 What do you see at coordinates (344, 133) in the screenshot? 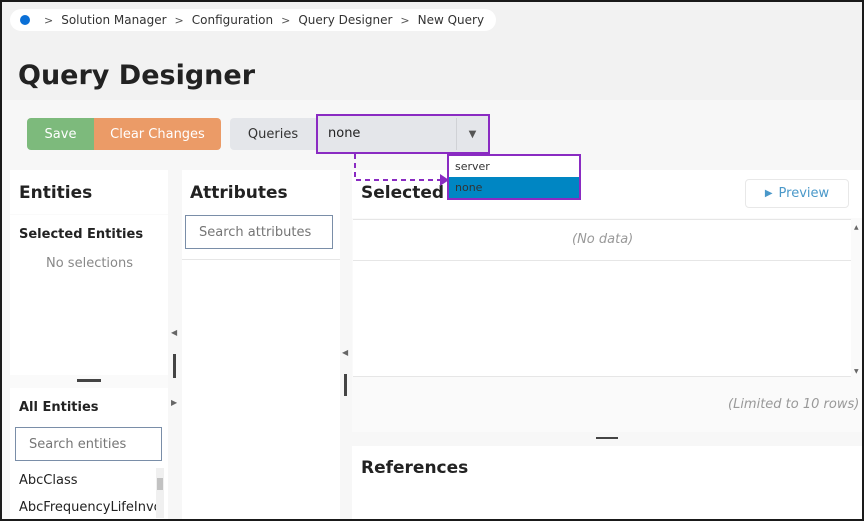
I see `queries-select-value: none` at bounding box center [344, 133].